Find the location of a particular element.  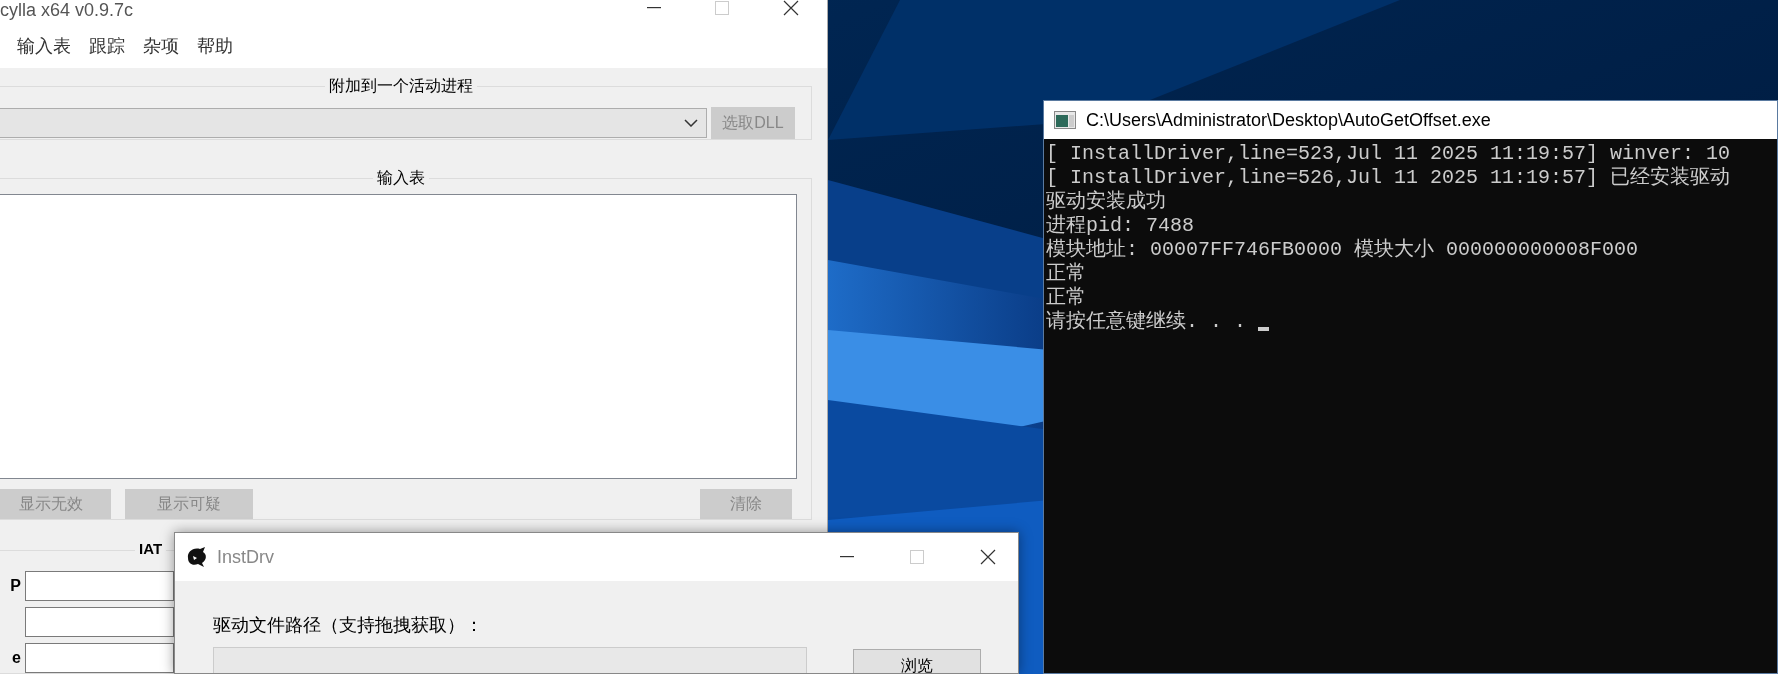

console-line: 模块地址: 00007FF746FB0000 模块大小 000000000008F000 is located at coordinates (1342, 250).